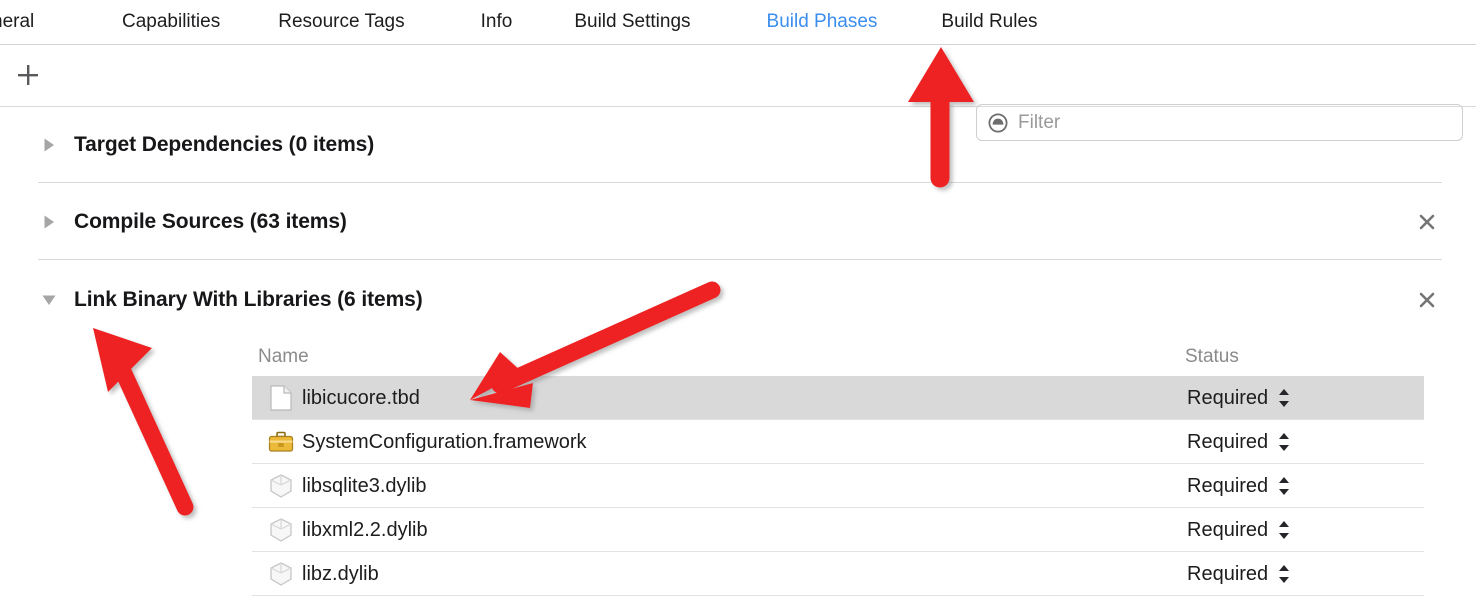 This screenshot has height=608, width=1476. What do you see at coordinates (497, 22) in the screenshot?
I see `tab-info: Info` at bounding box center [497, 22].